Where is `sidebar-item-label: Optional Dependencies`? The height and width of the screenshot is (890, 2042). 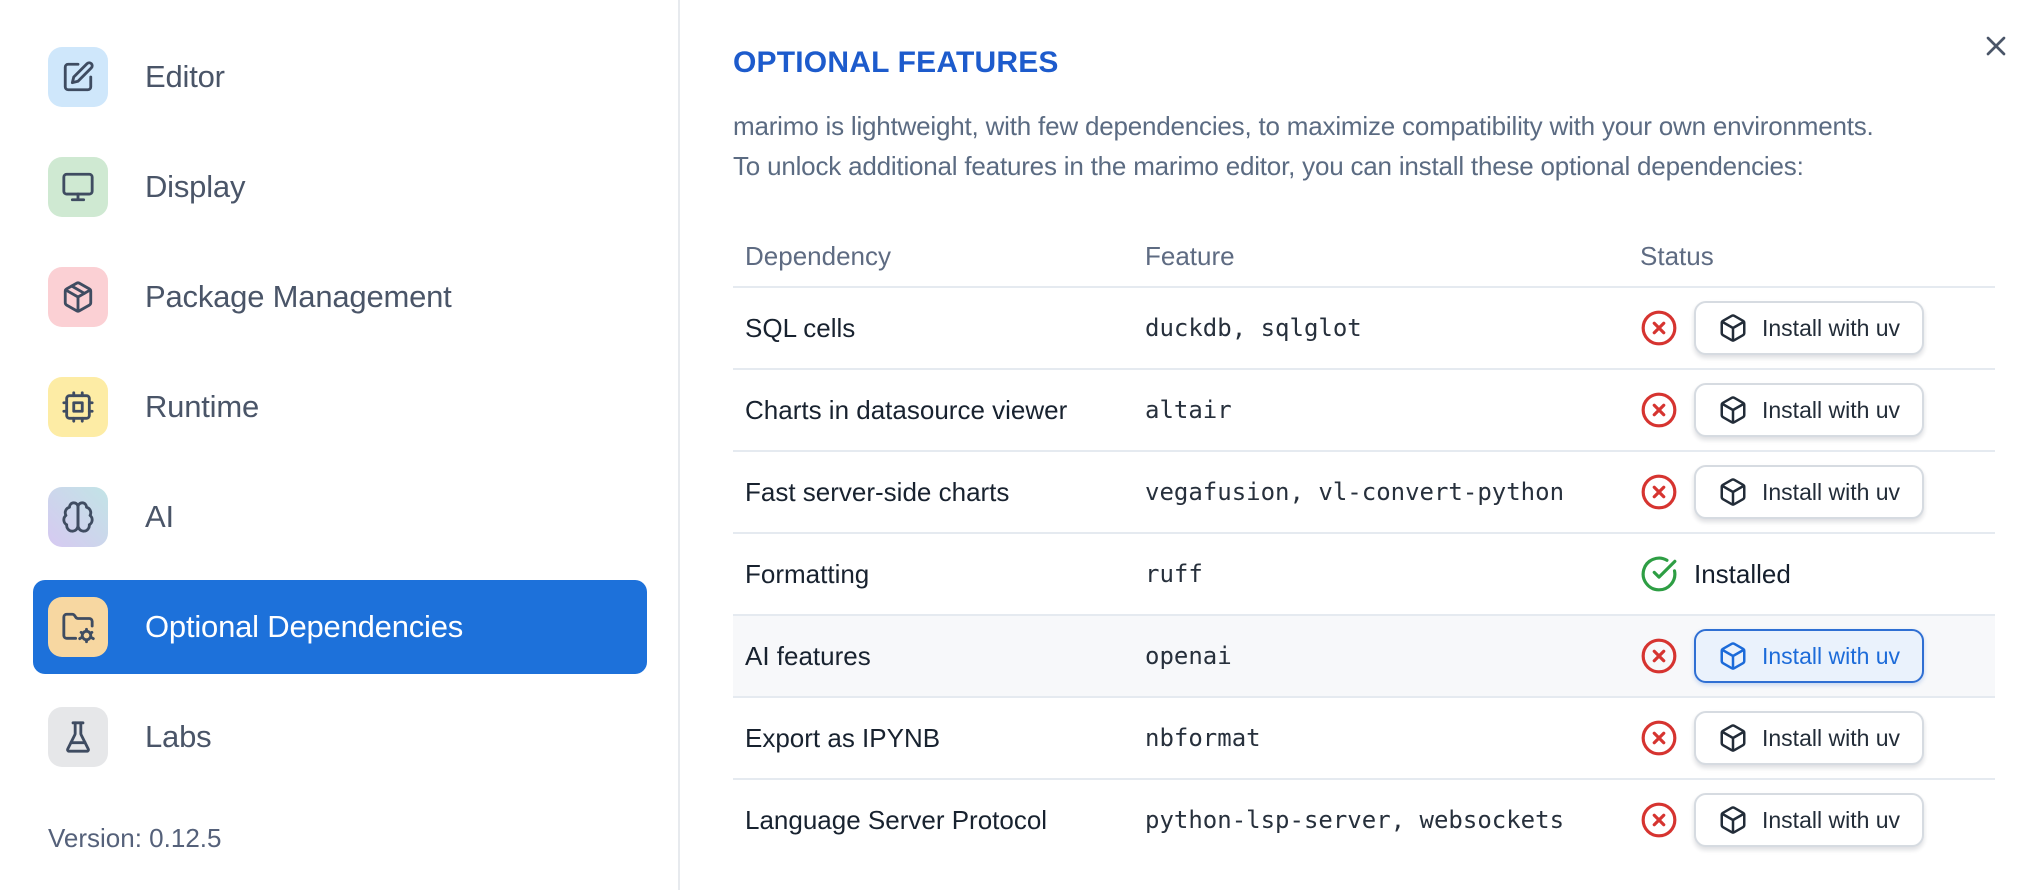
sidebar-item-label: Optional Dependencies is located at coordinates (304, 626).